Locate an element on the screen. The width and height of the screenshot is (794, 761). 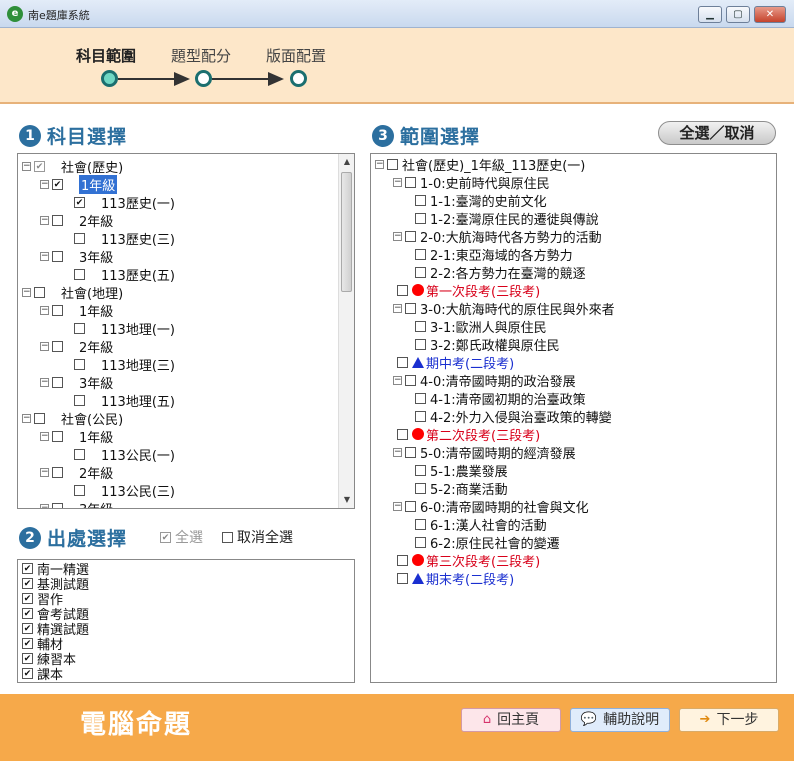
range-tree-row: 6-1:漢人社會的活動 is located at coordinates (479, 524).